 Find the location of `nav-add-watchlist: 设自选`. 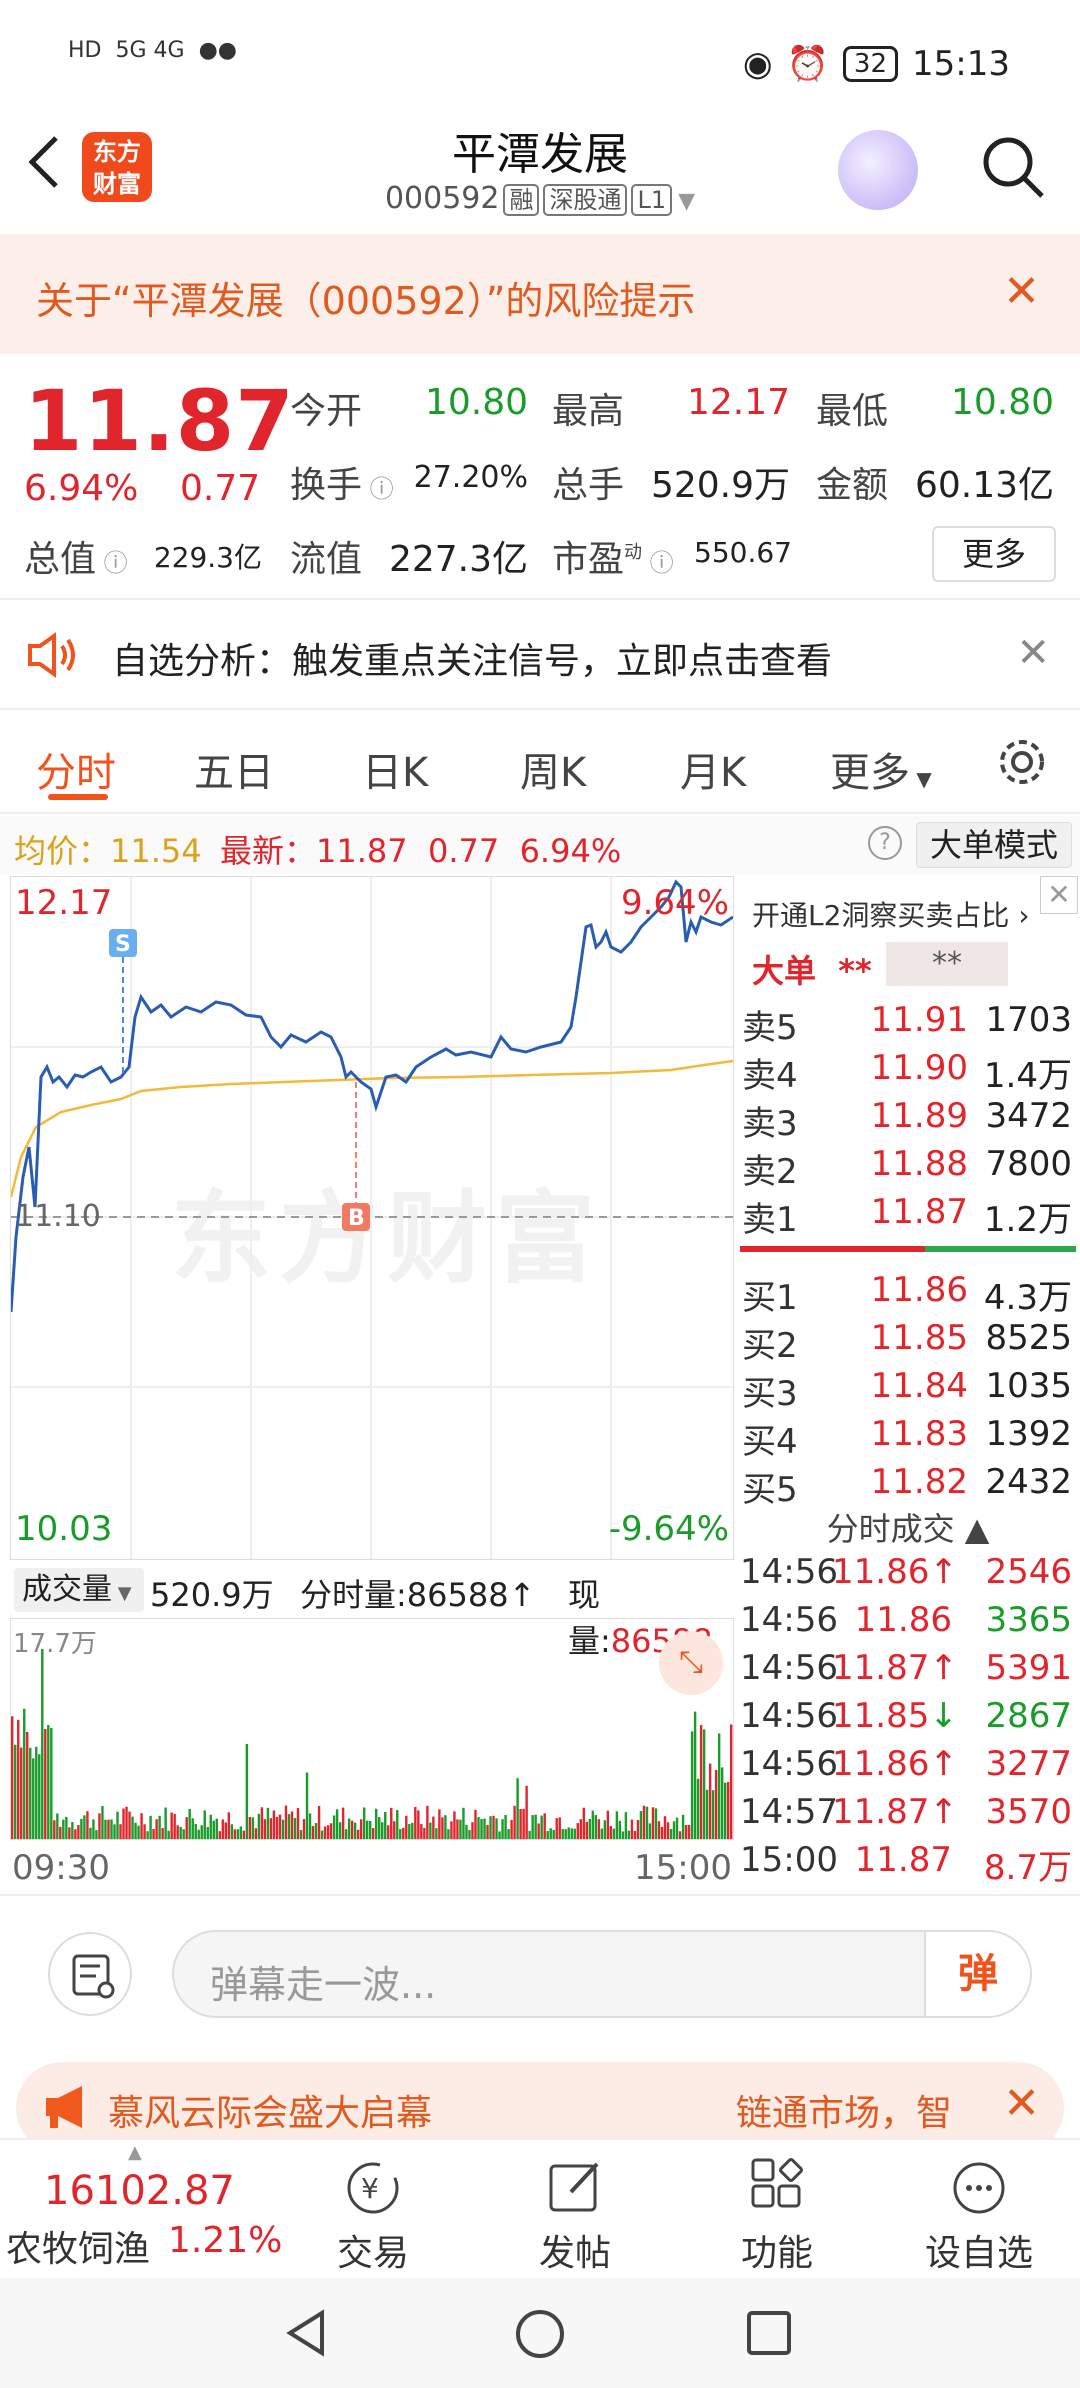

nav-add-watchlist: 设自选 is located at coordinates (979, 2210).